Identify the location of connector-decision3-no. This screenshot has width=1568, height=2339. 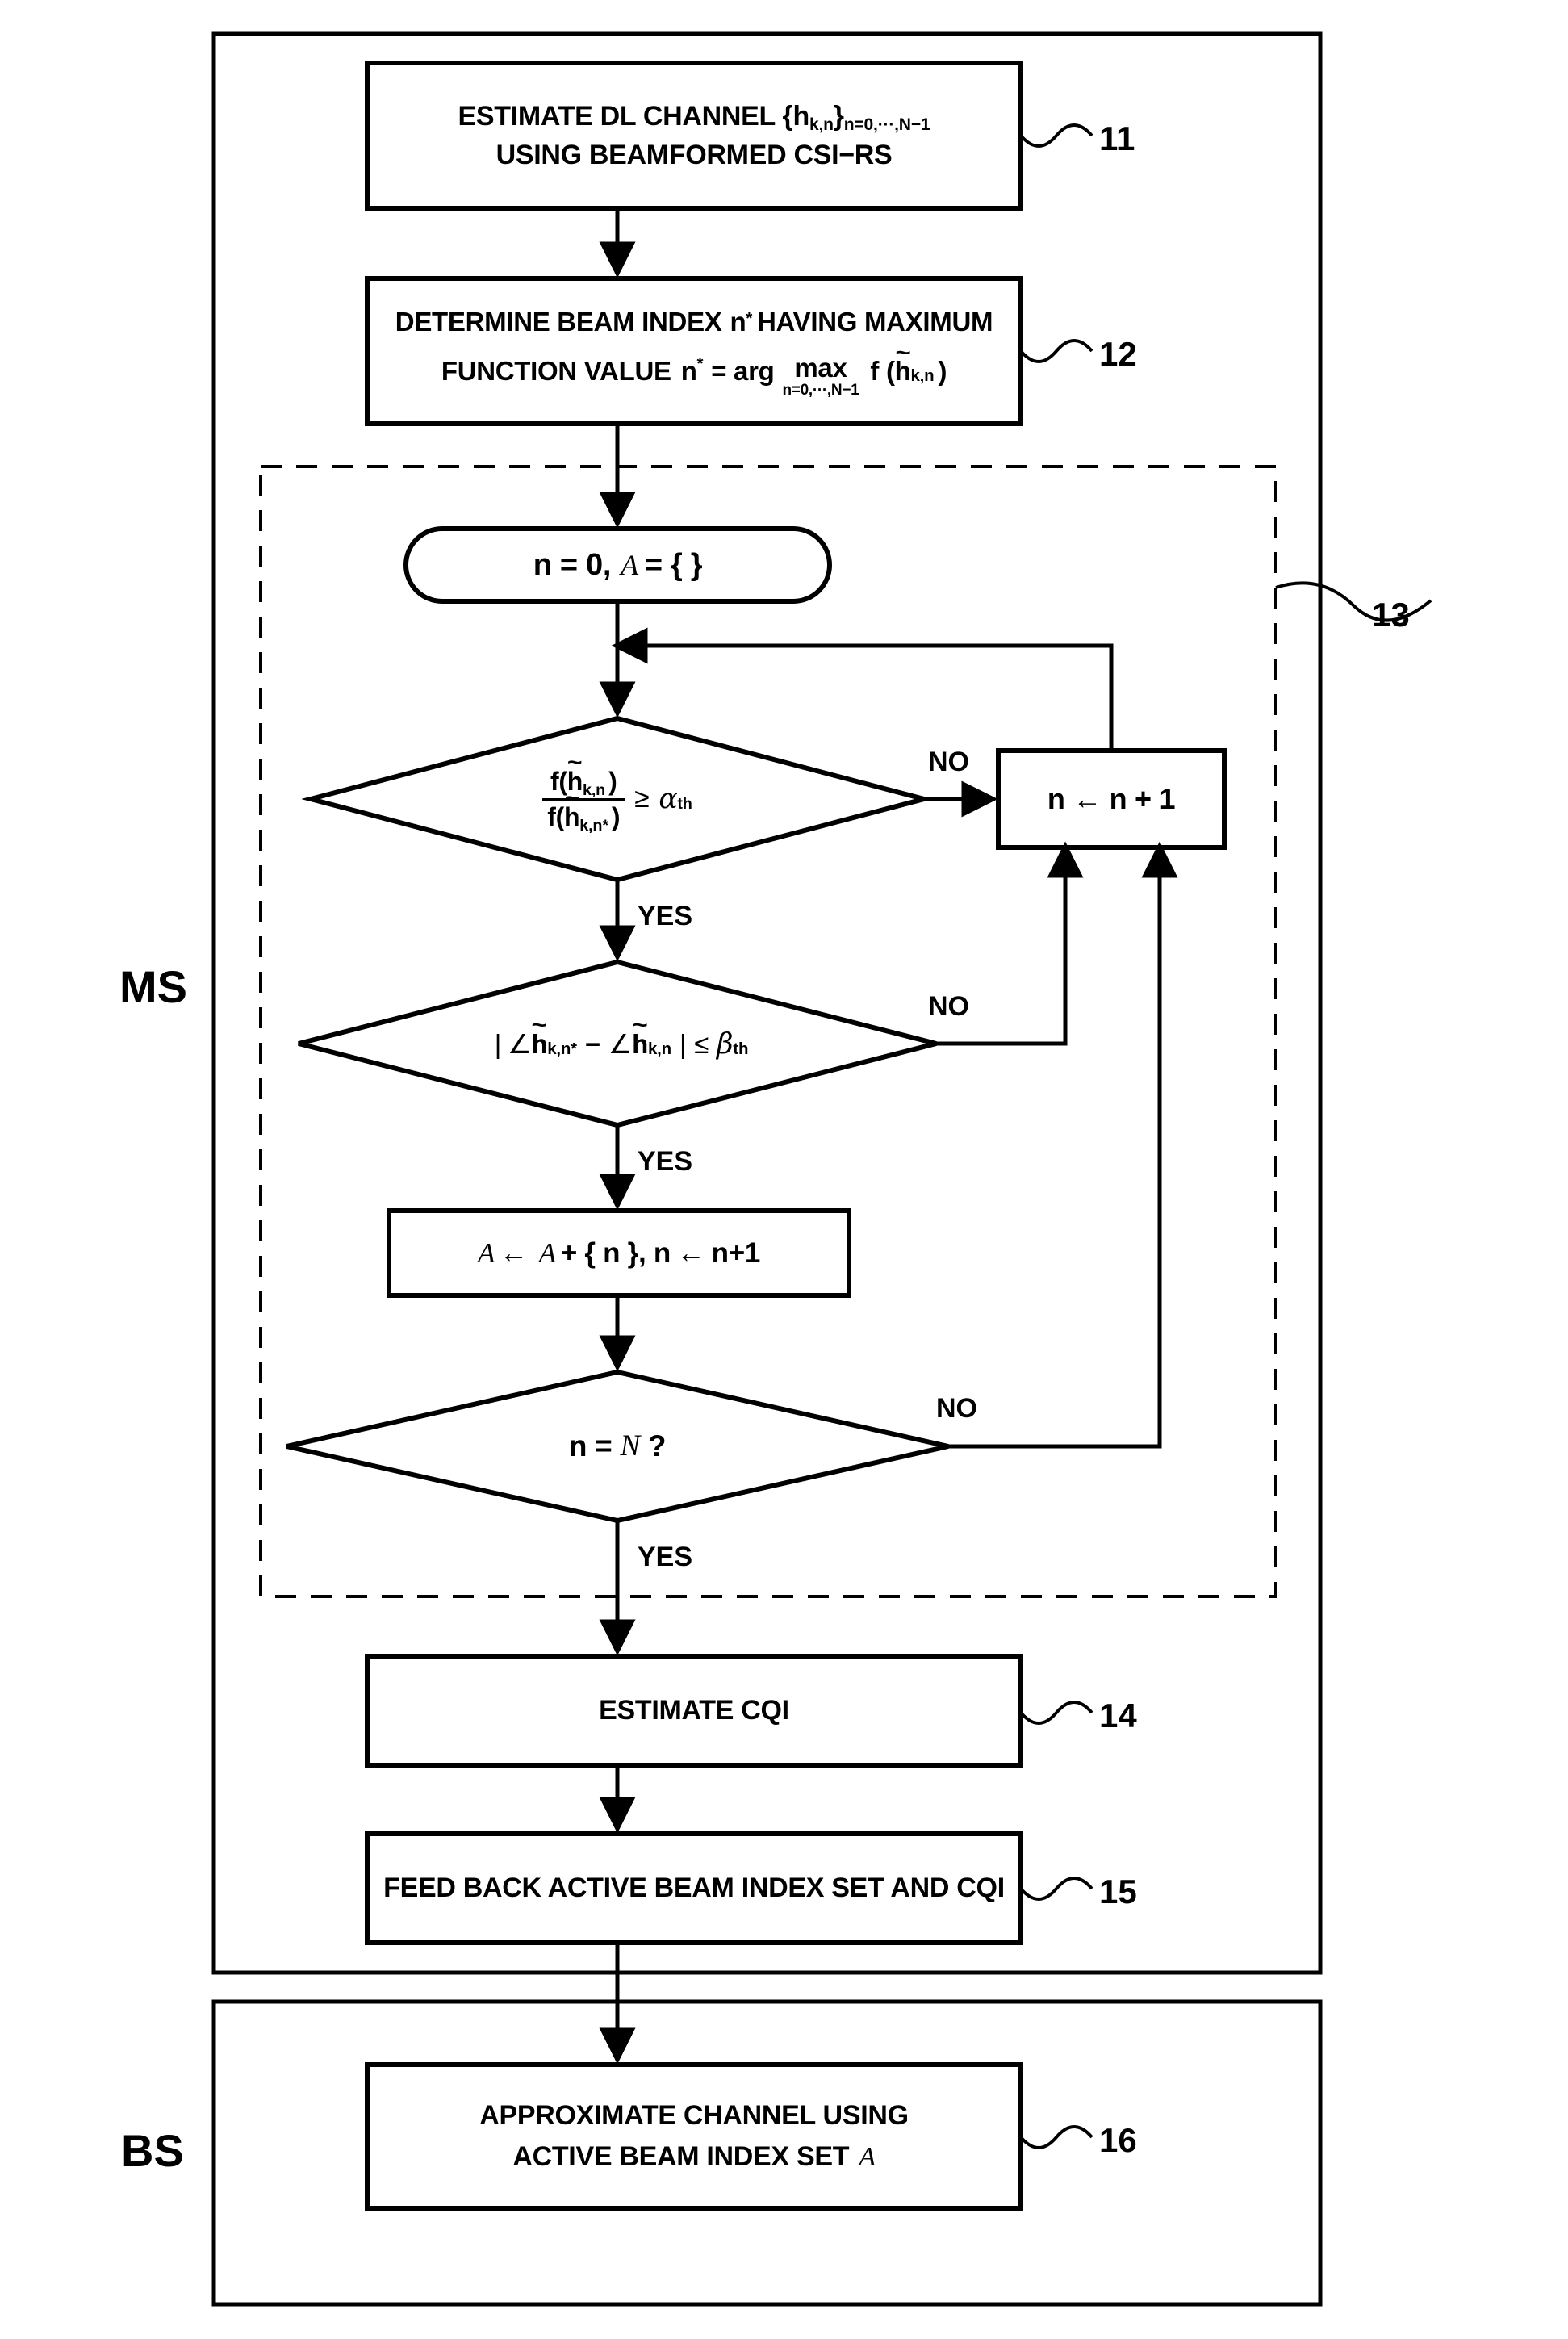
(1055, 1151).